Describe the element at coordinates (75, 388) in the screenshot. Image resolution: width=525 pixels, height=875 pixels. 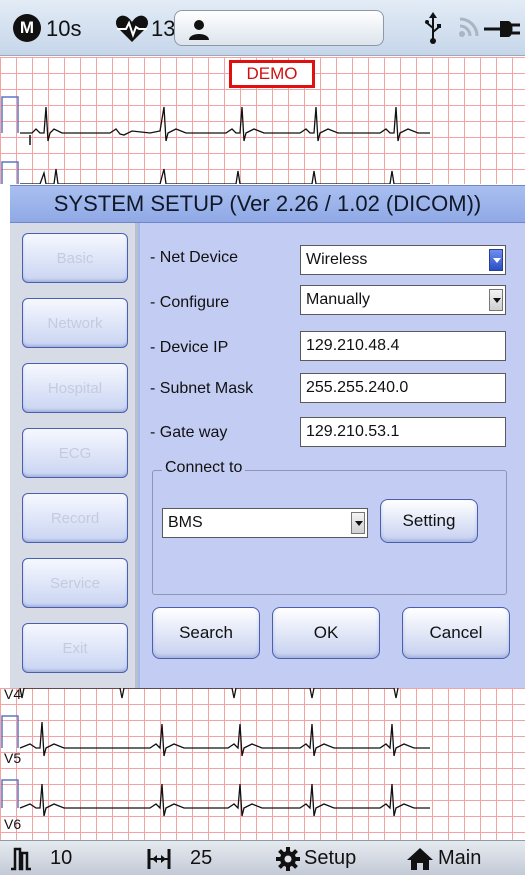
I see `nav-hospital-button: Hospital` at that location.